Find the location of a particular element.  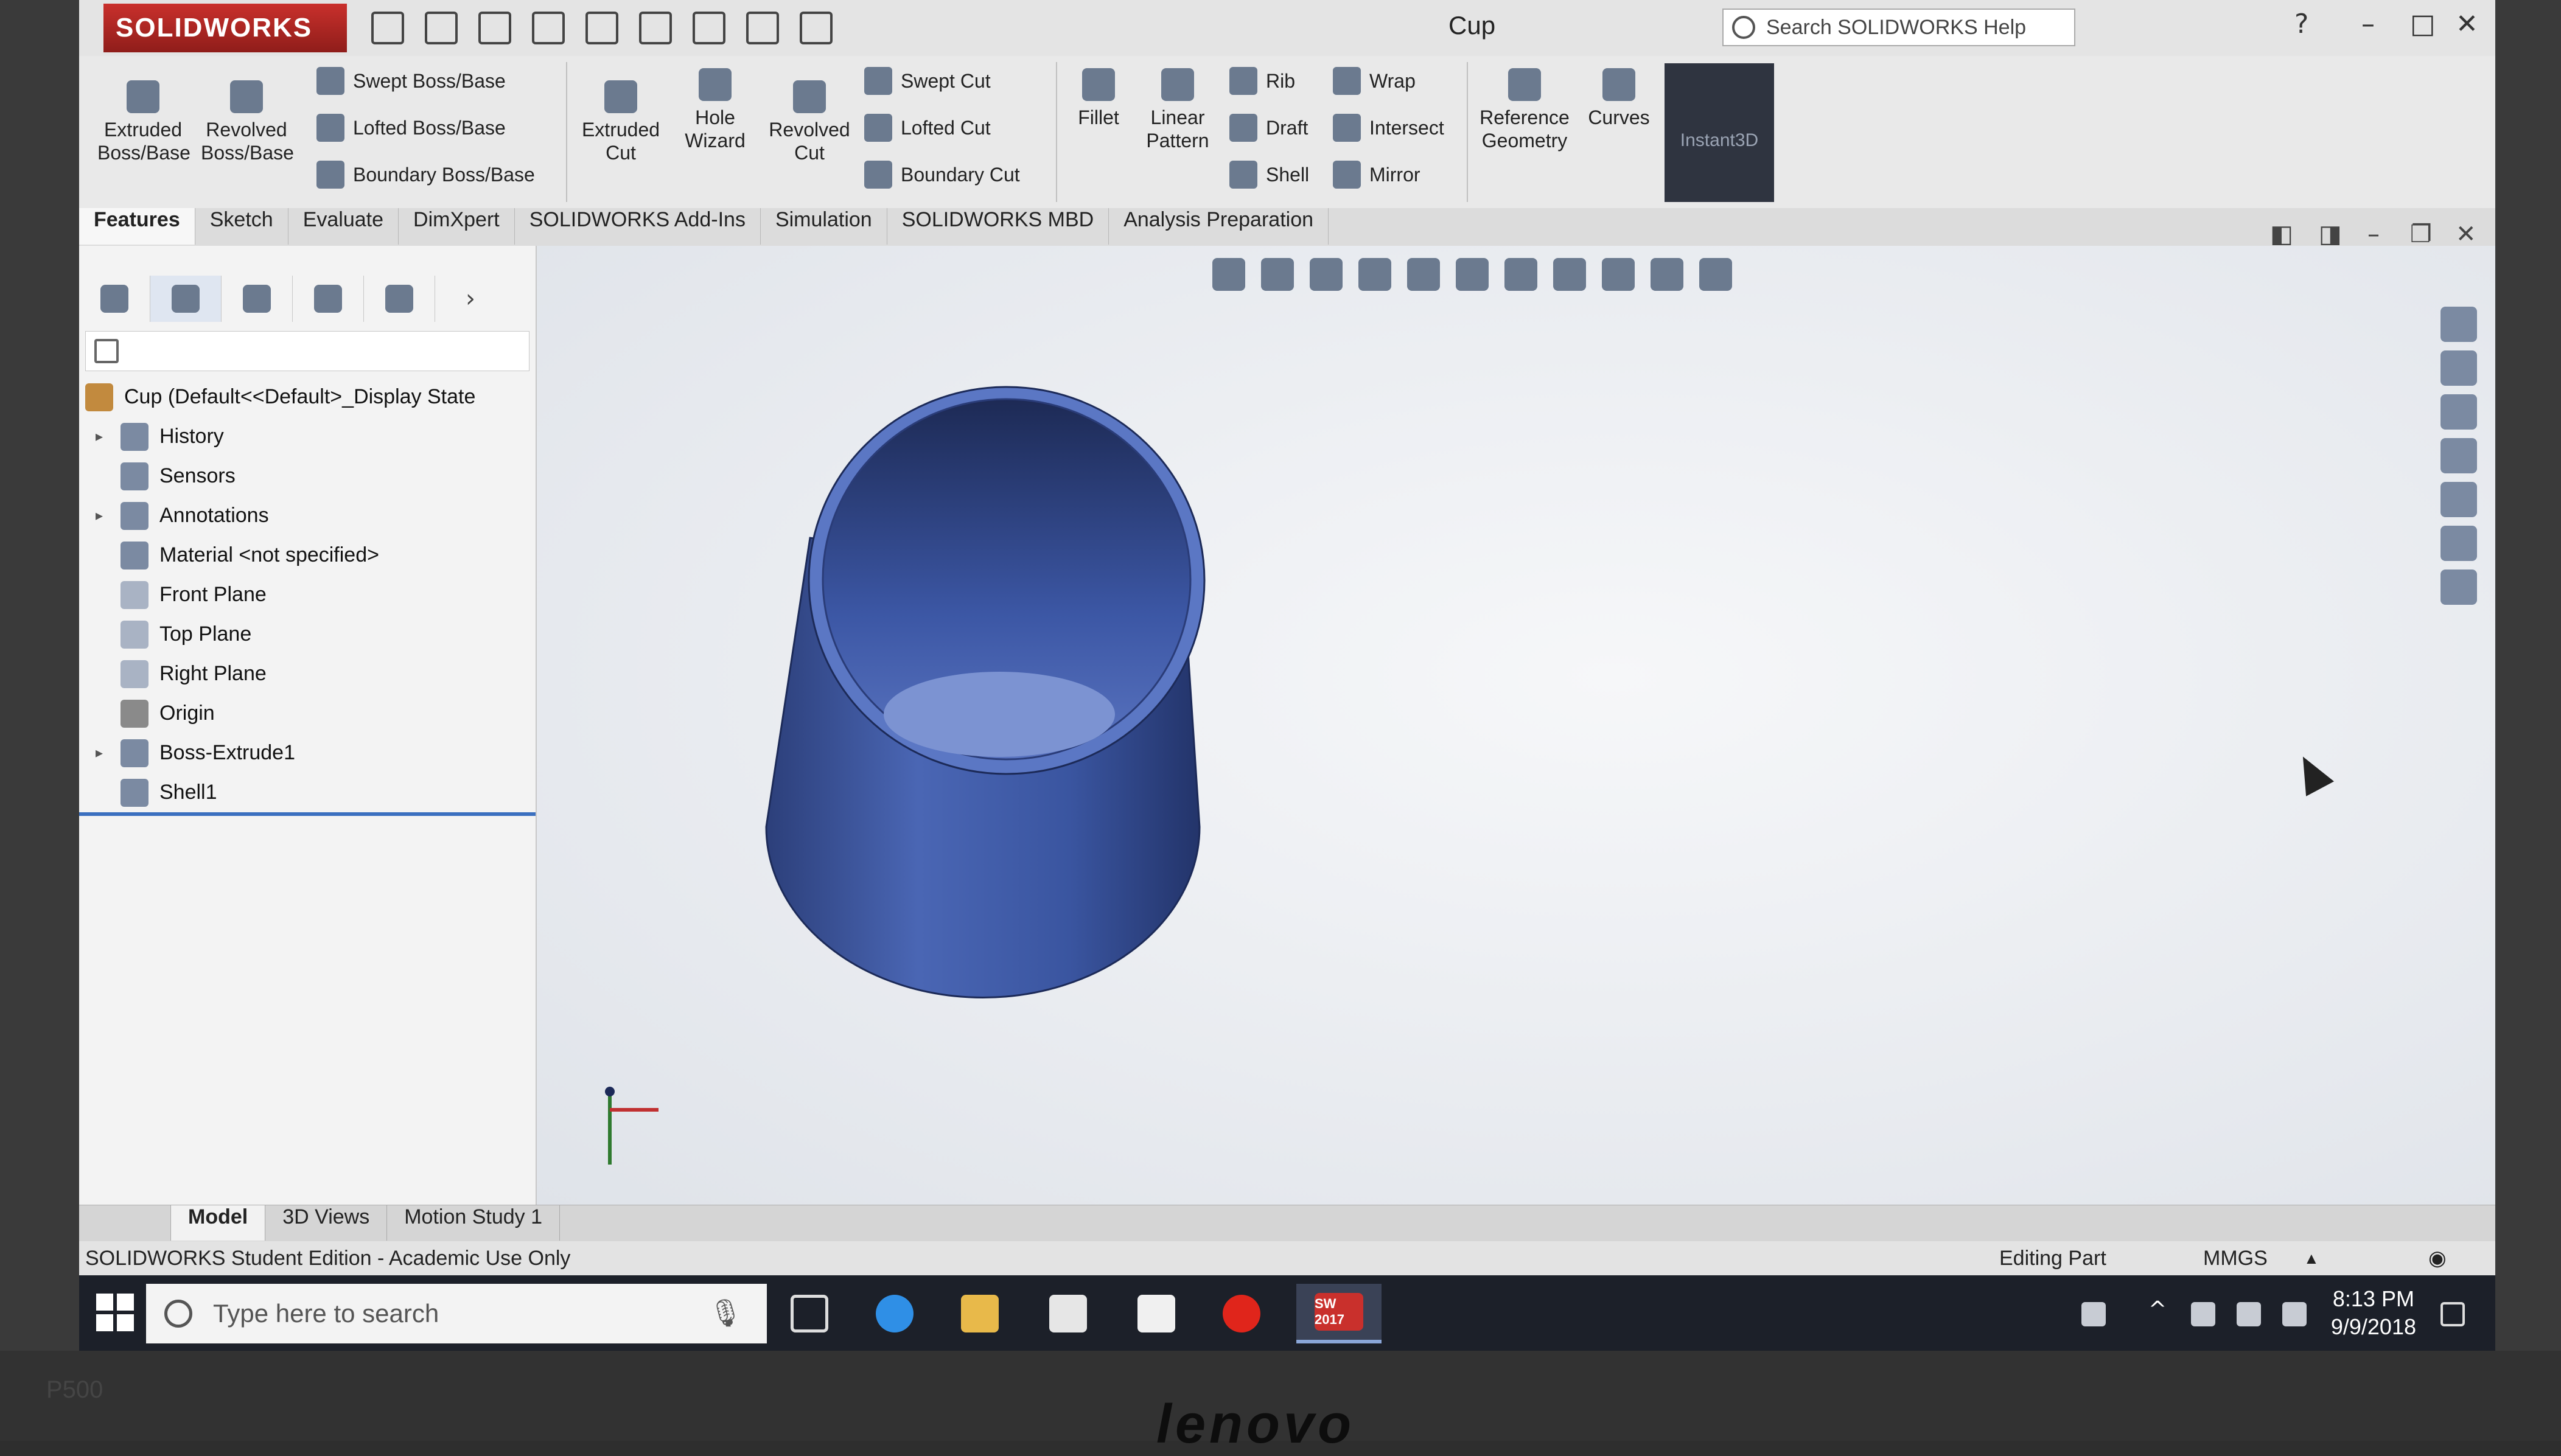

help-menu-icon: ? is located at coordinates (2301, 24).